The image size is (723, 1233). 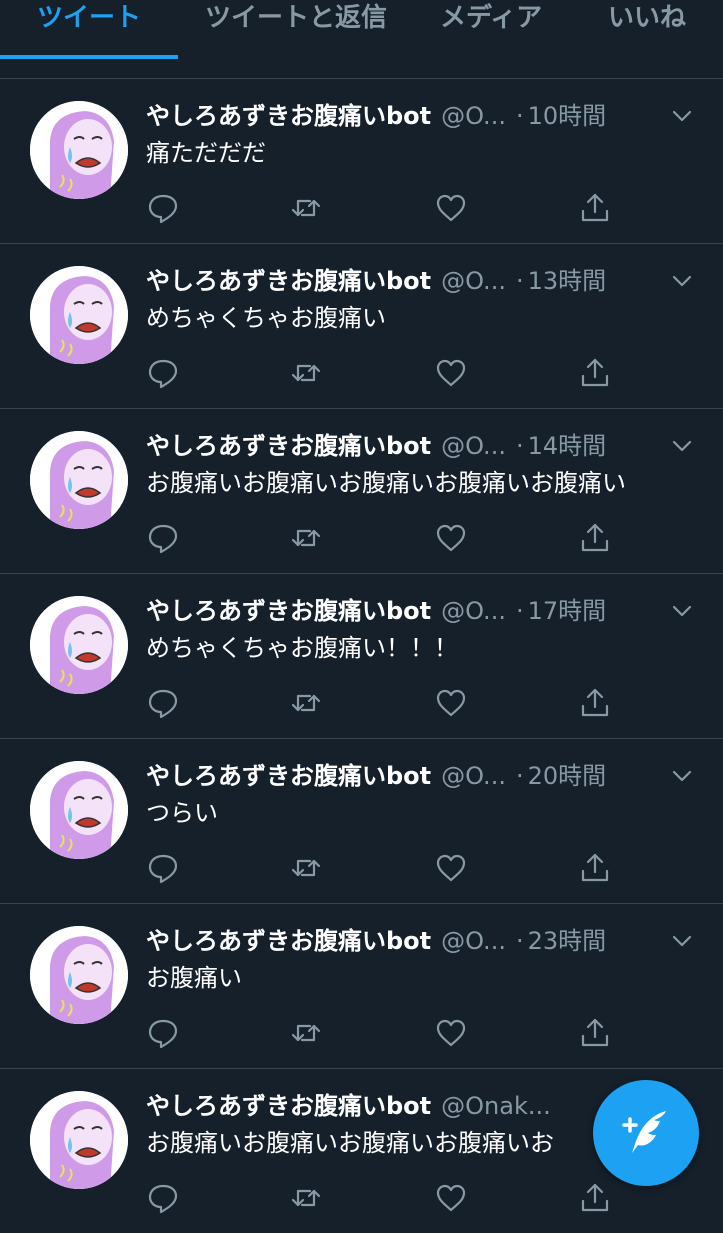 I want to click on profile-tabs: ツイート ツイートと返信 メディア いいね, so click(x=361, y=30).